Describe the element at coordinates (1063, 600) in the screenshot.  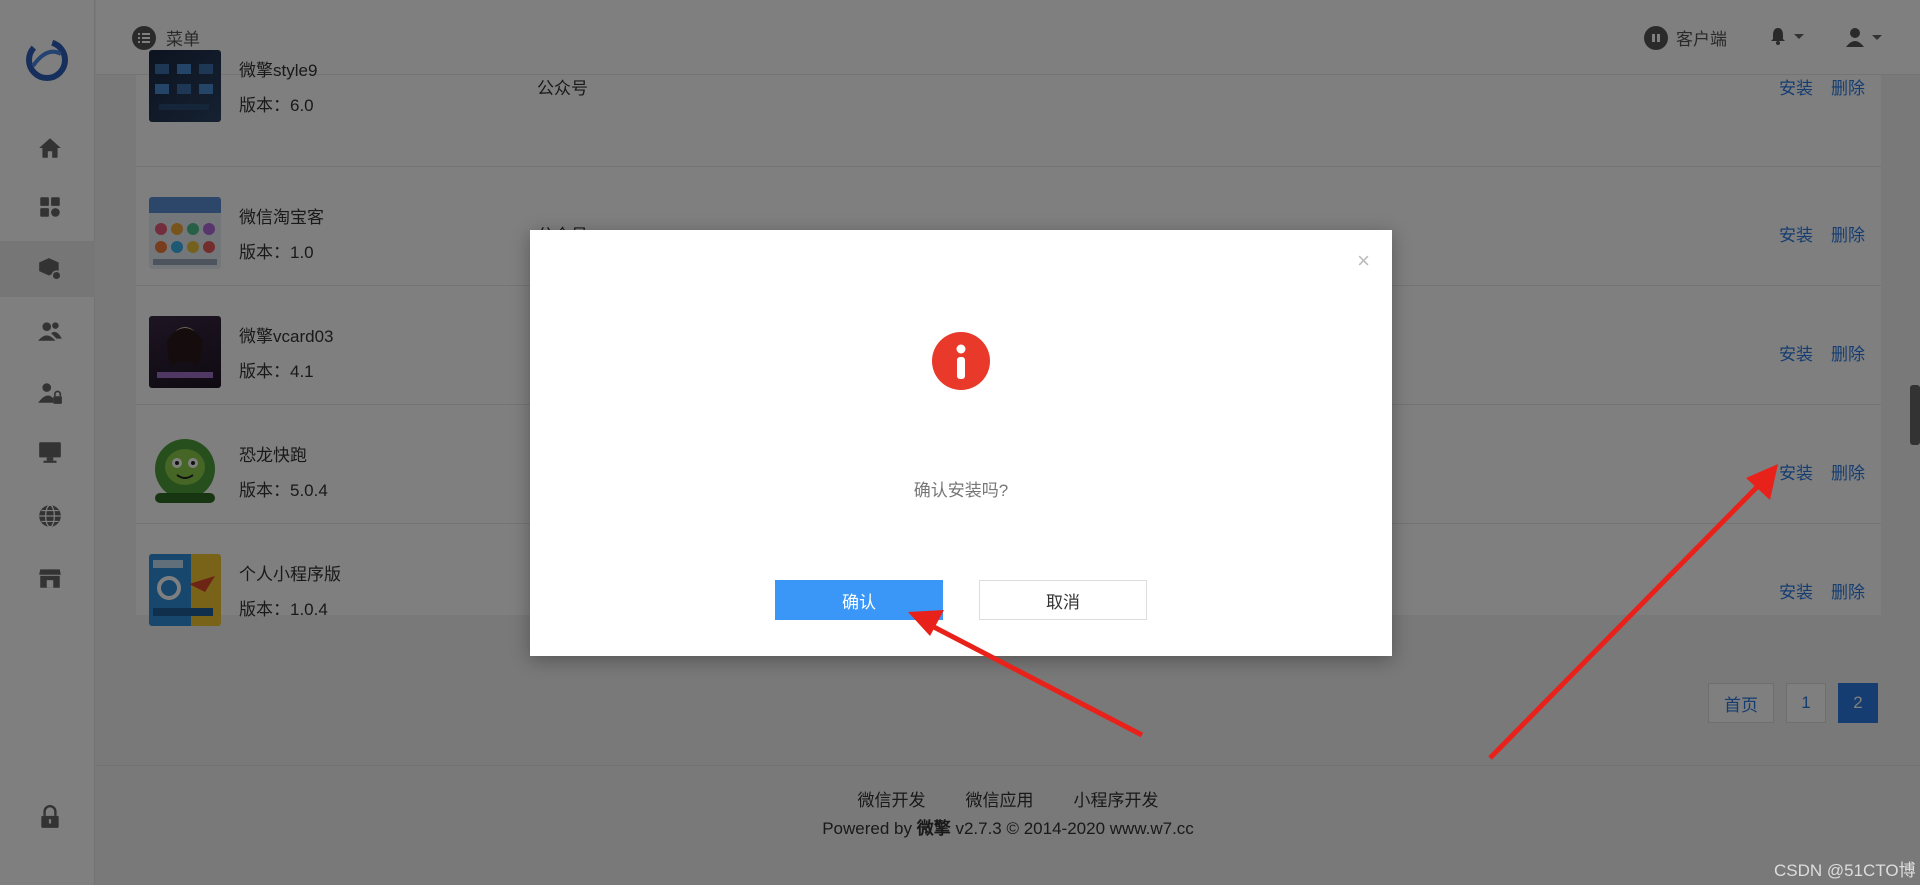
I see `cancel-button: 取消` at that location.